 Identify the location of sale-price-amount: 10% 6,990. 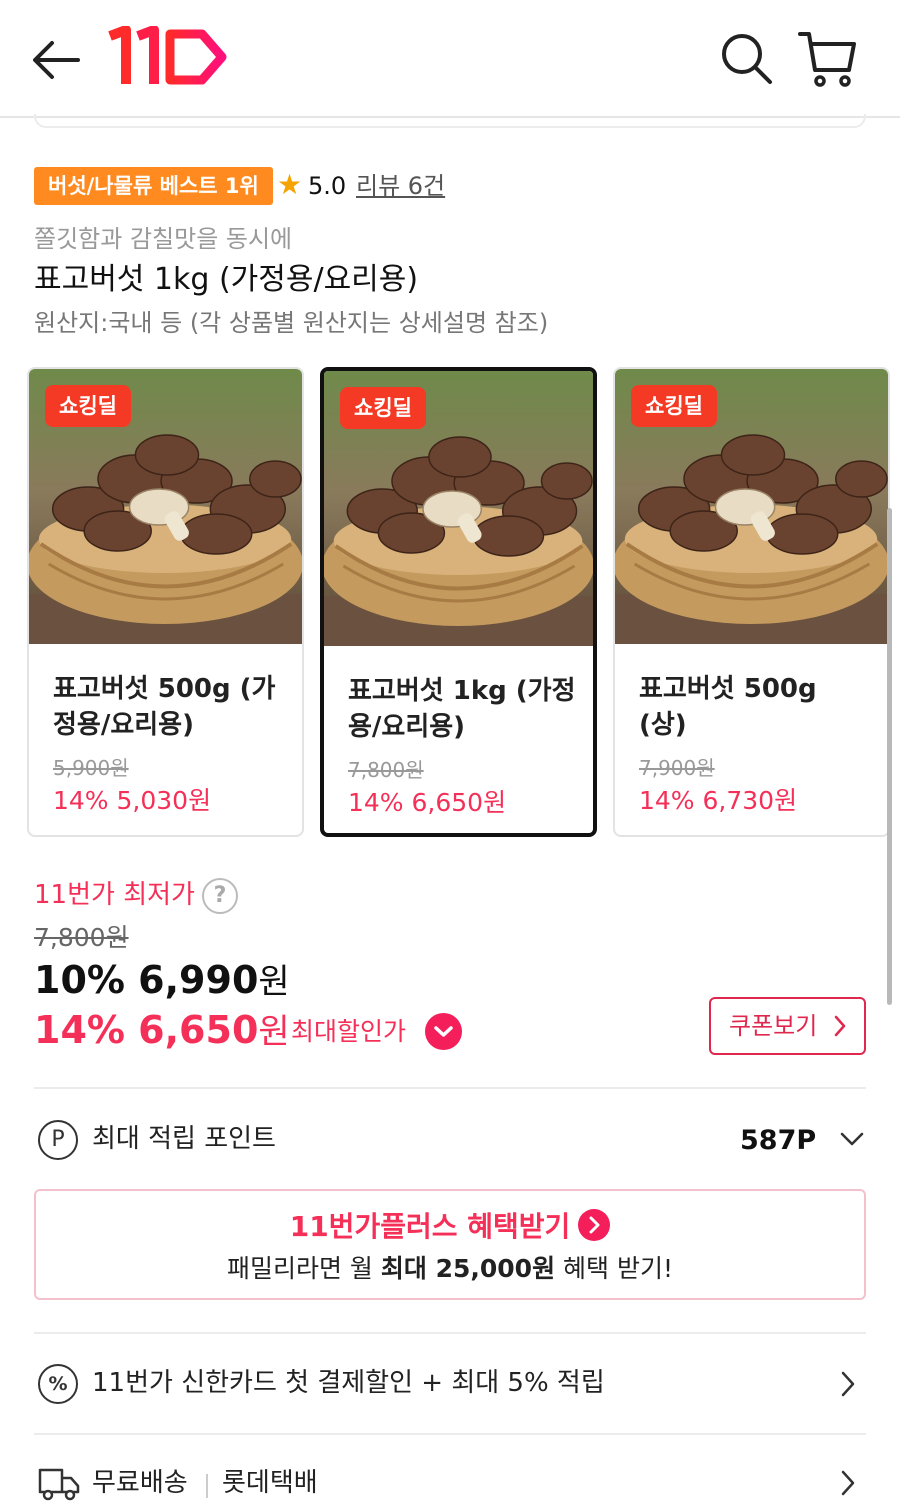
(146, 980).